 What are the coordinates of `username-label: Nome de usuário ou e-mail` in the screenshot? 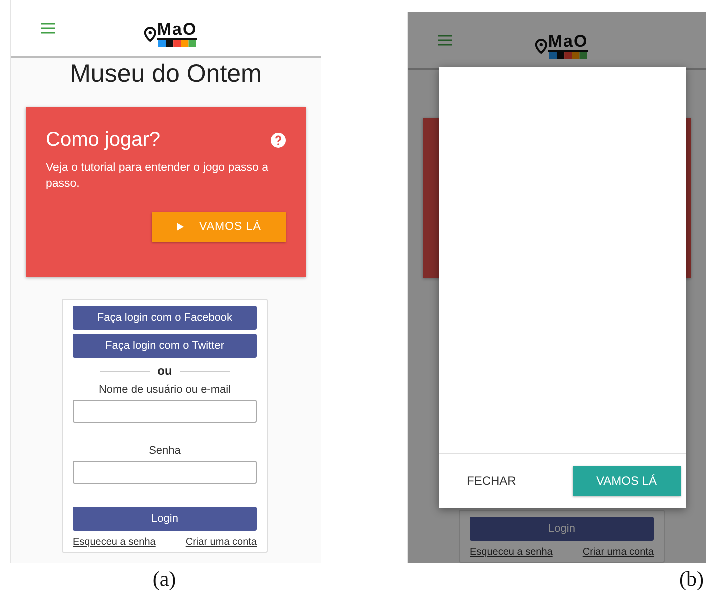 It's located at (165, 390).